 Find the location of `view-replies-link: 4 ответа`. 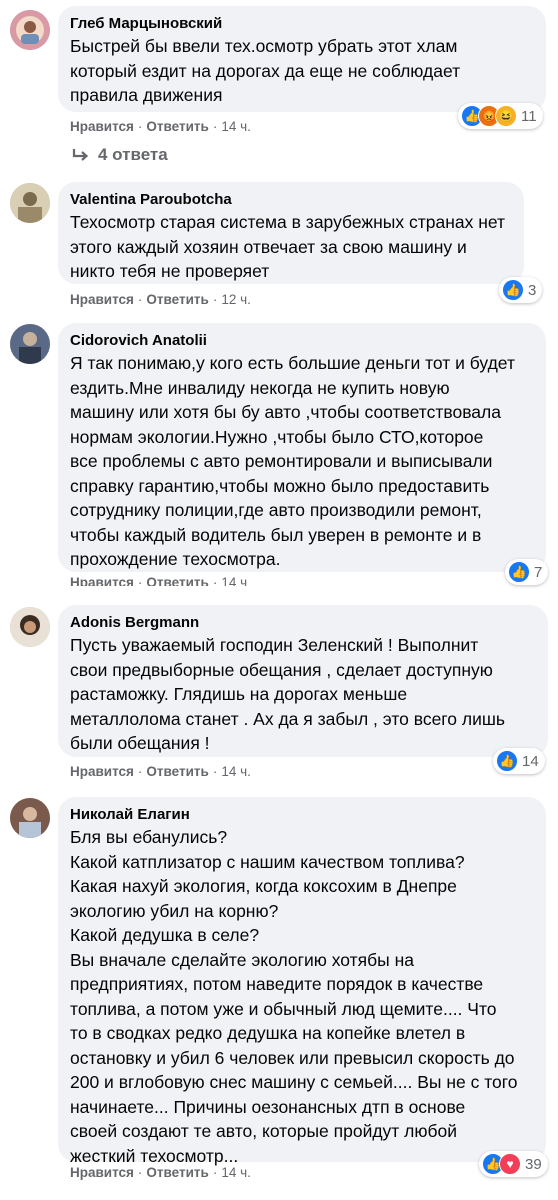

view-replies-link: 4 ответа is located at coordinates (120, 155).